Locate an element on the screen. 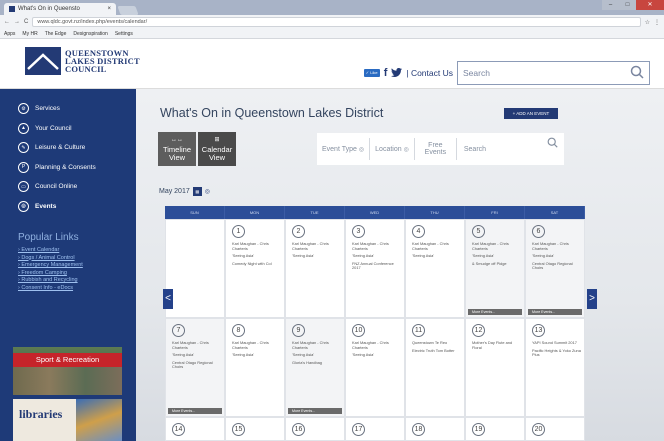 This screenshot has height=441, width=664. browser-menu-icon: ⋮ is located at coordinates (657, 22).